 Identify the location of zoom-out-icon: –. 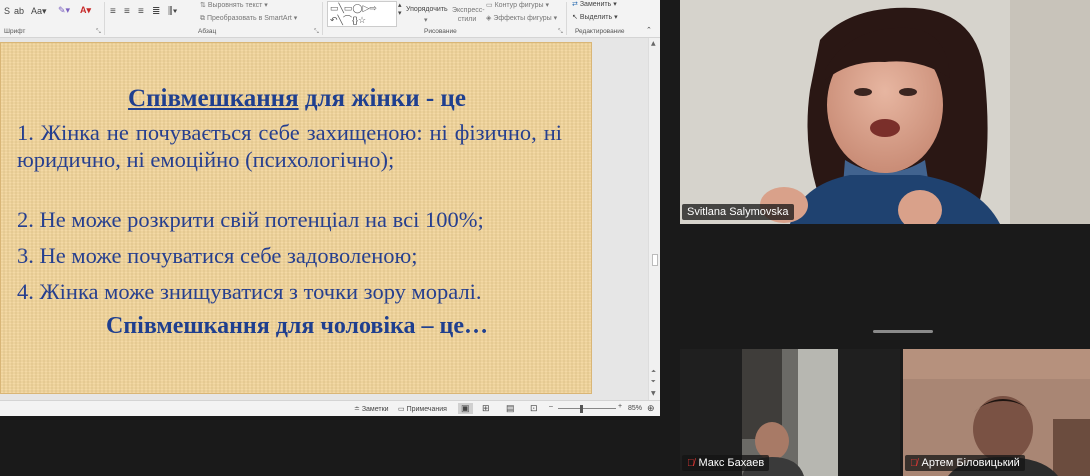
(551, 406).